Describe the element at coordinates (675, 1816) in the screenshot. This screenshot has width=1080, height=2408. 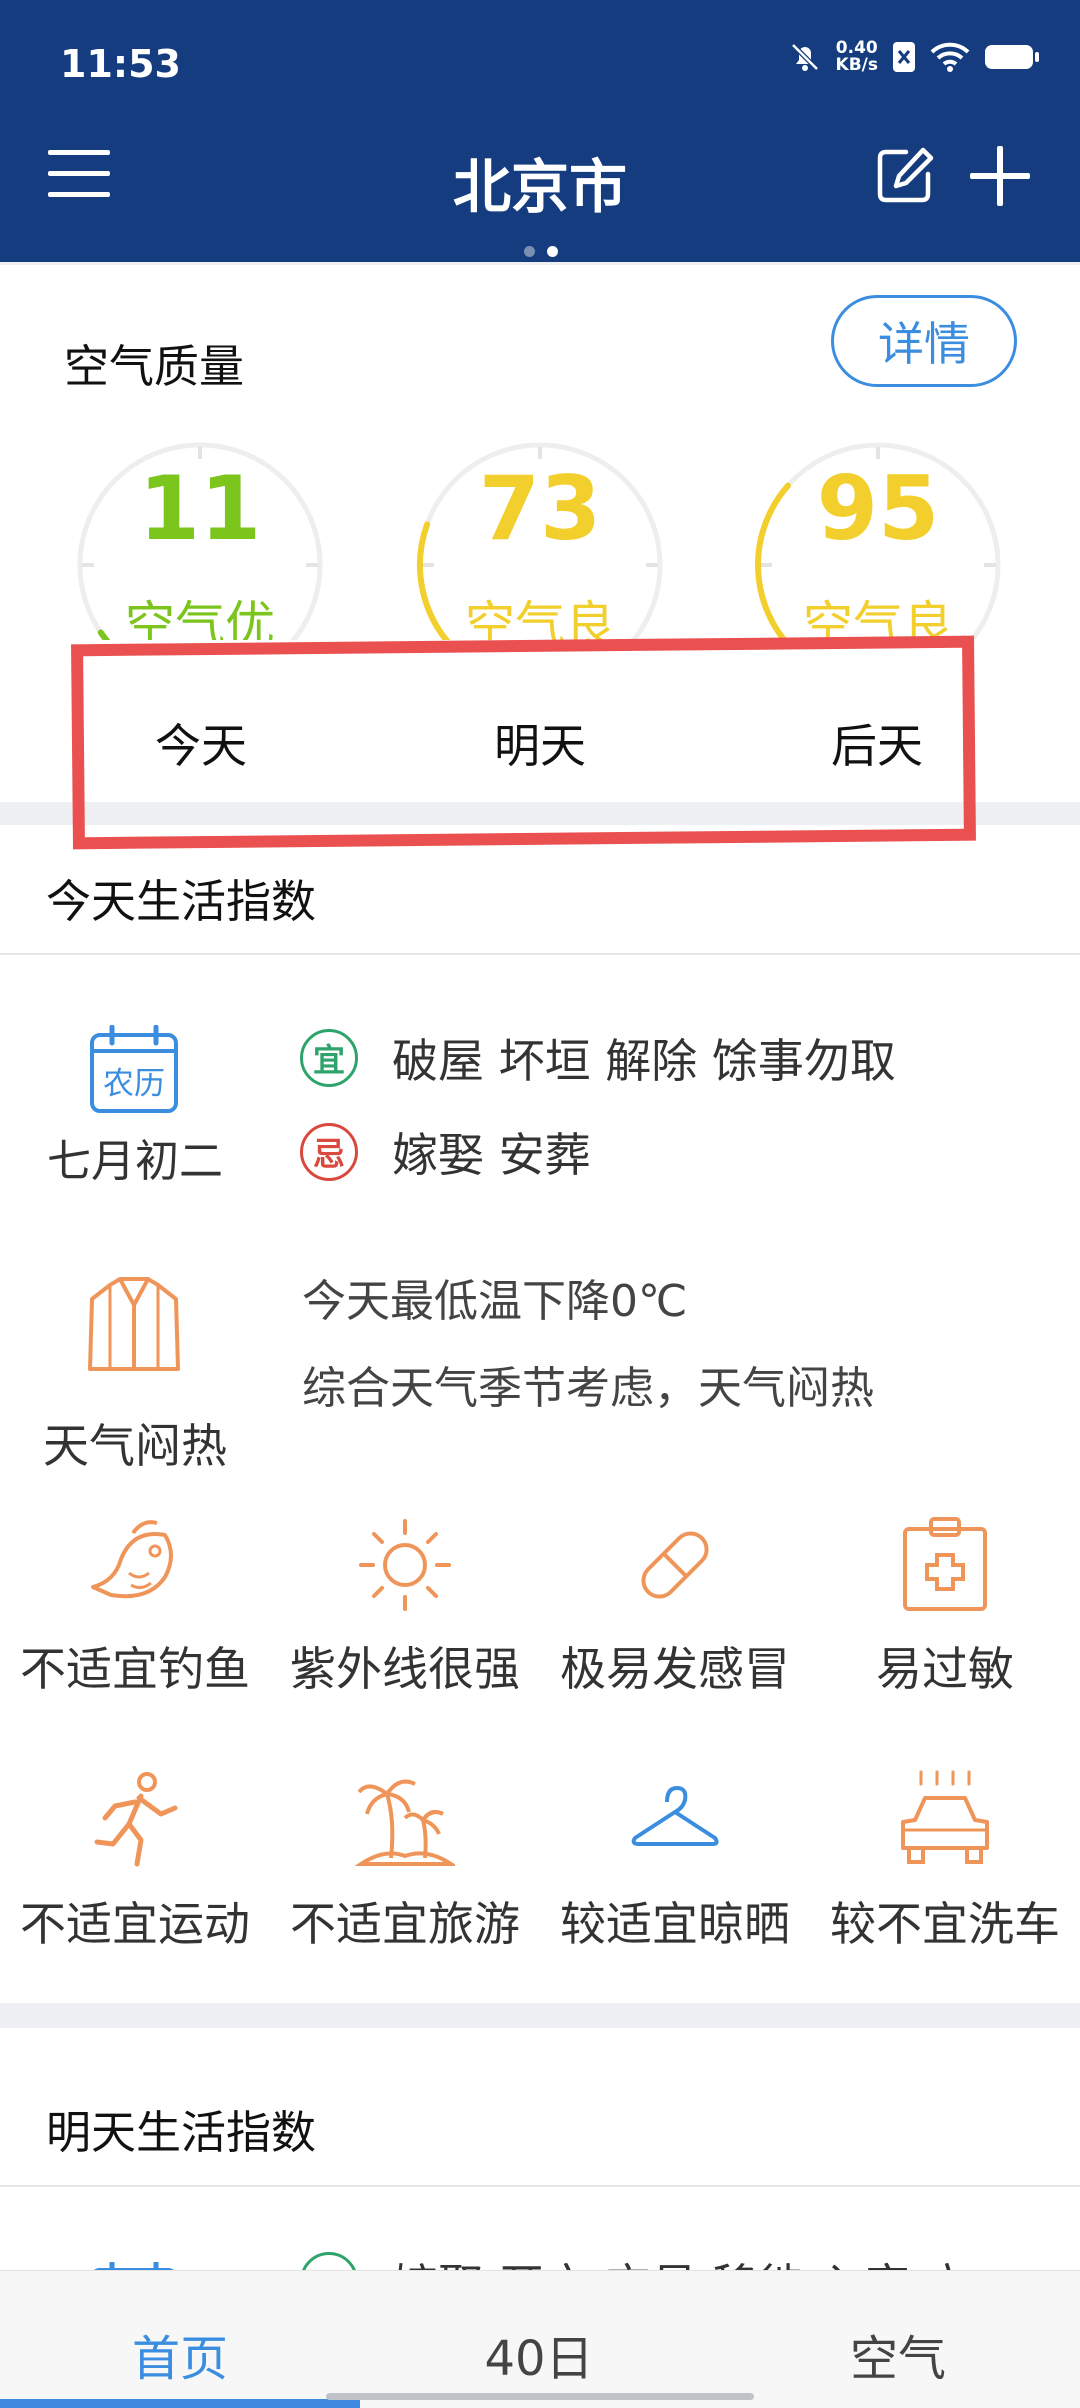
I see `hanger-icon` at that location.